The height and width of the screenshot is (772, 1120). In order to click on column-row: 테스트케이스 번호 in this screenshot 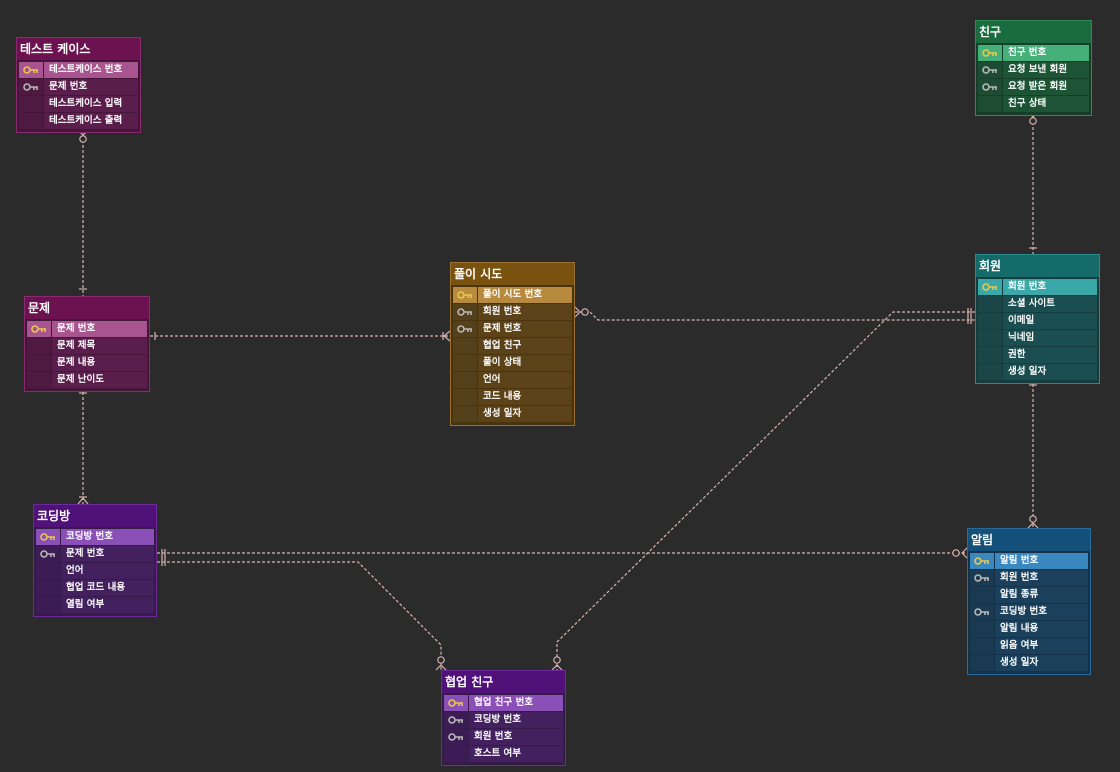, I will do `click(78, 70)`.